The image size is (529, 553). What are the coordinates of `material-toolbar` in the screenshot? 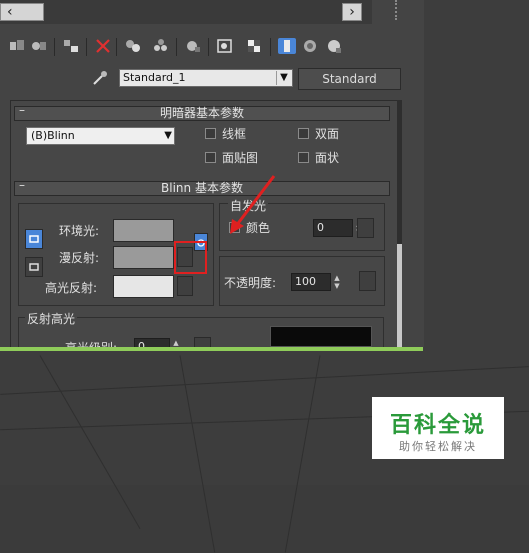 It's located at (186, 47).